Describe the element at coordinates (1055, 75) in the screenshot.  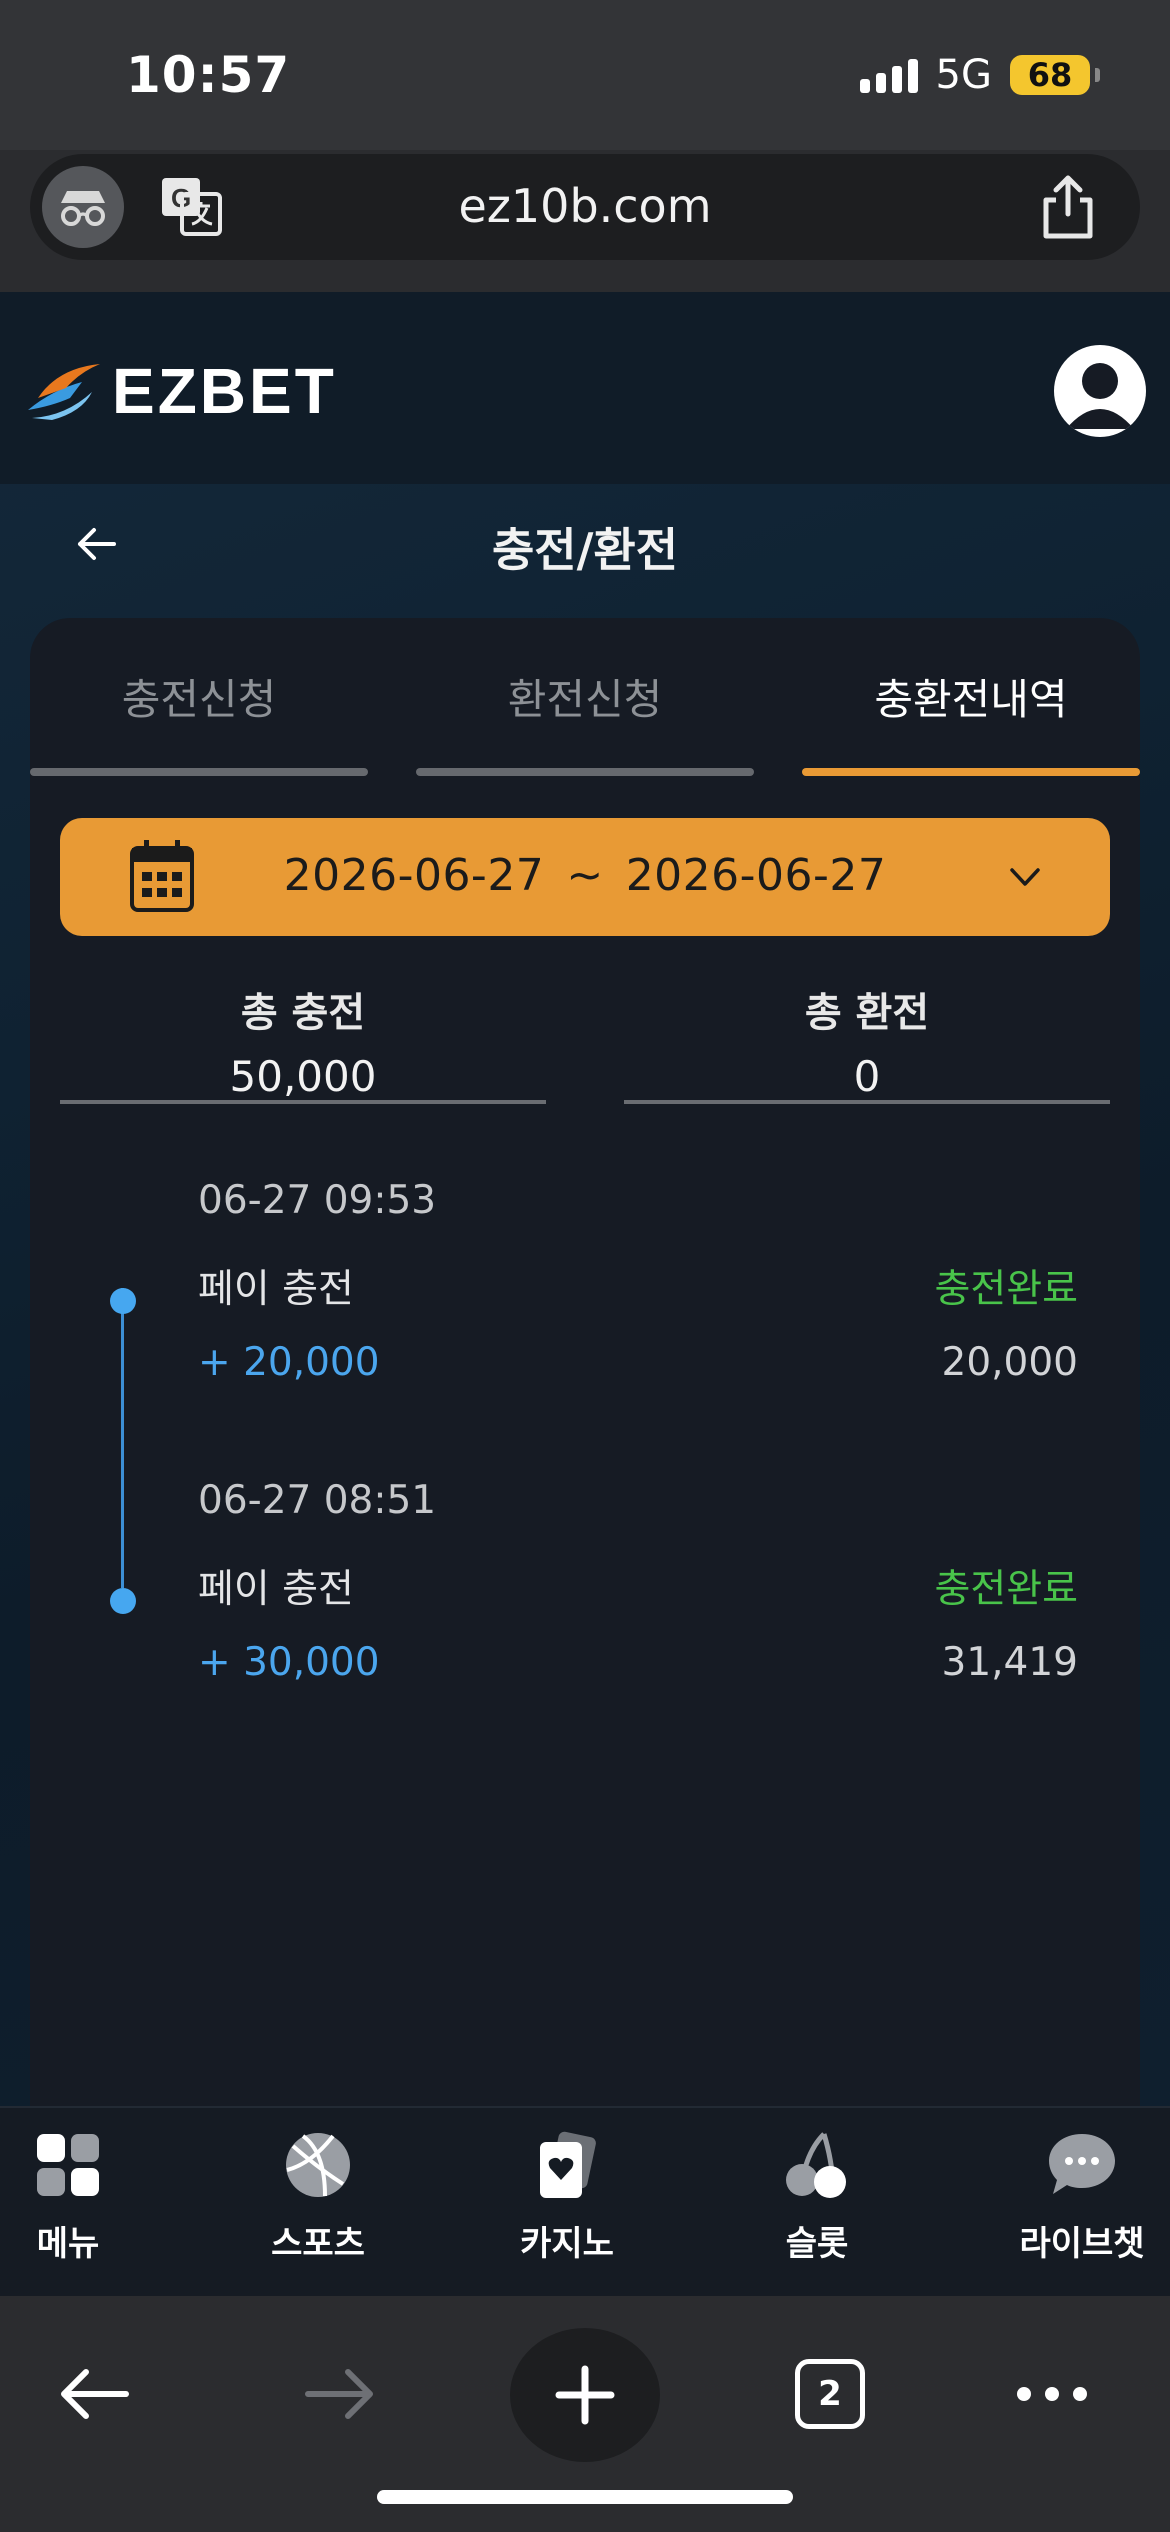
I see `battery-icon: 68` at that location.